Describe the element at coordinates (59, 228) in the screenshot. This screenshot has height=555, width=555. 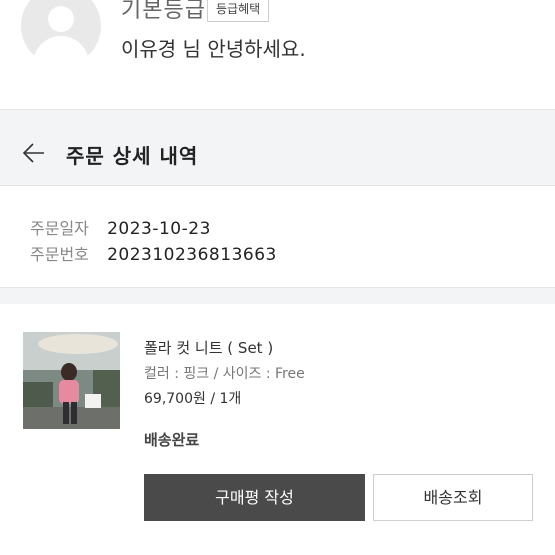
I see `order-date-label: 주문일자` at that location.